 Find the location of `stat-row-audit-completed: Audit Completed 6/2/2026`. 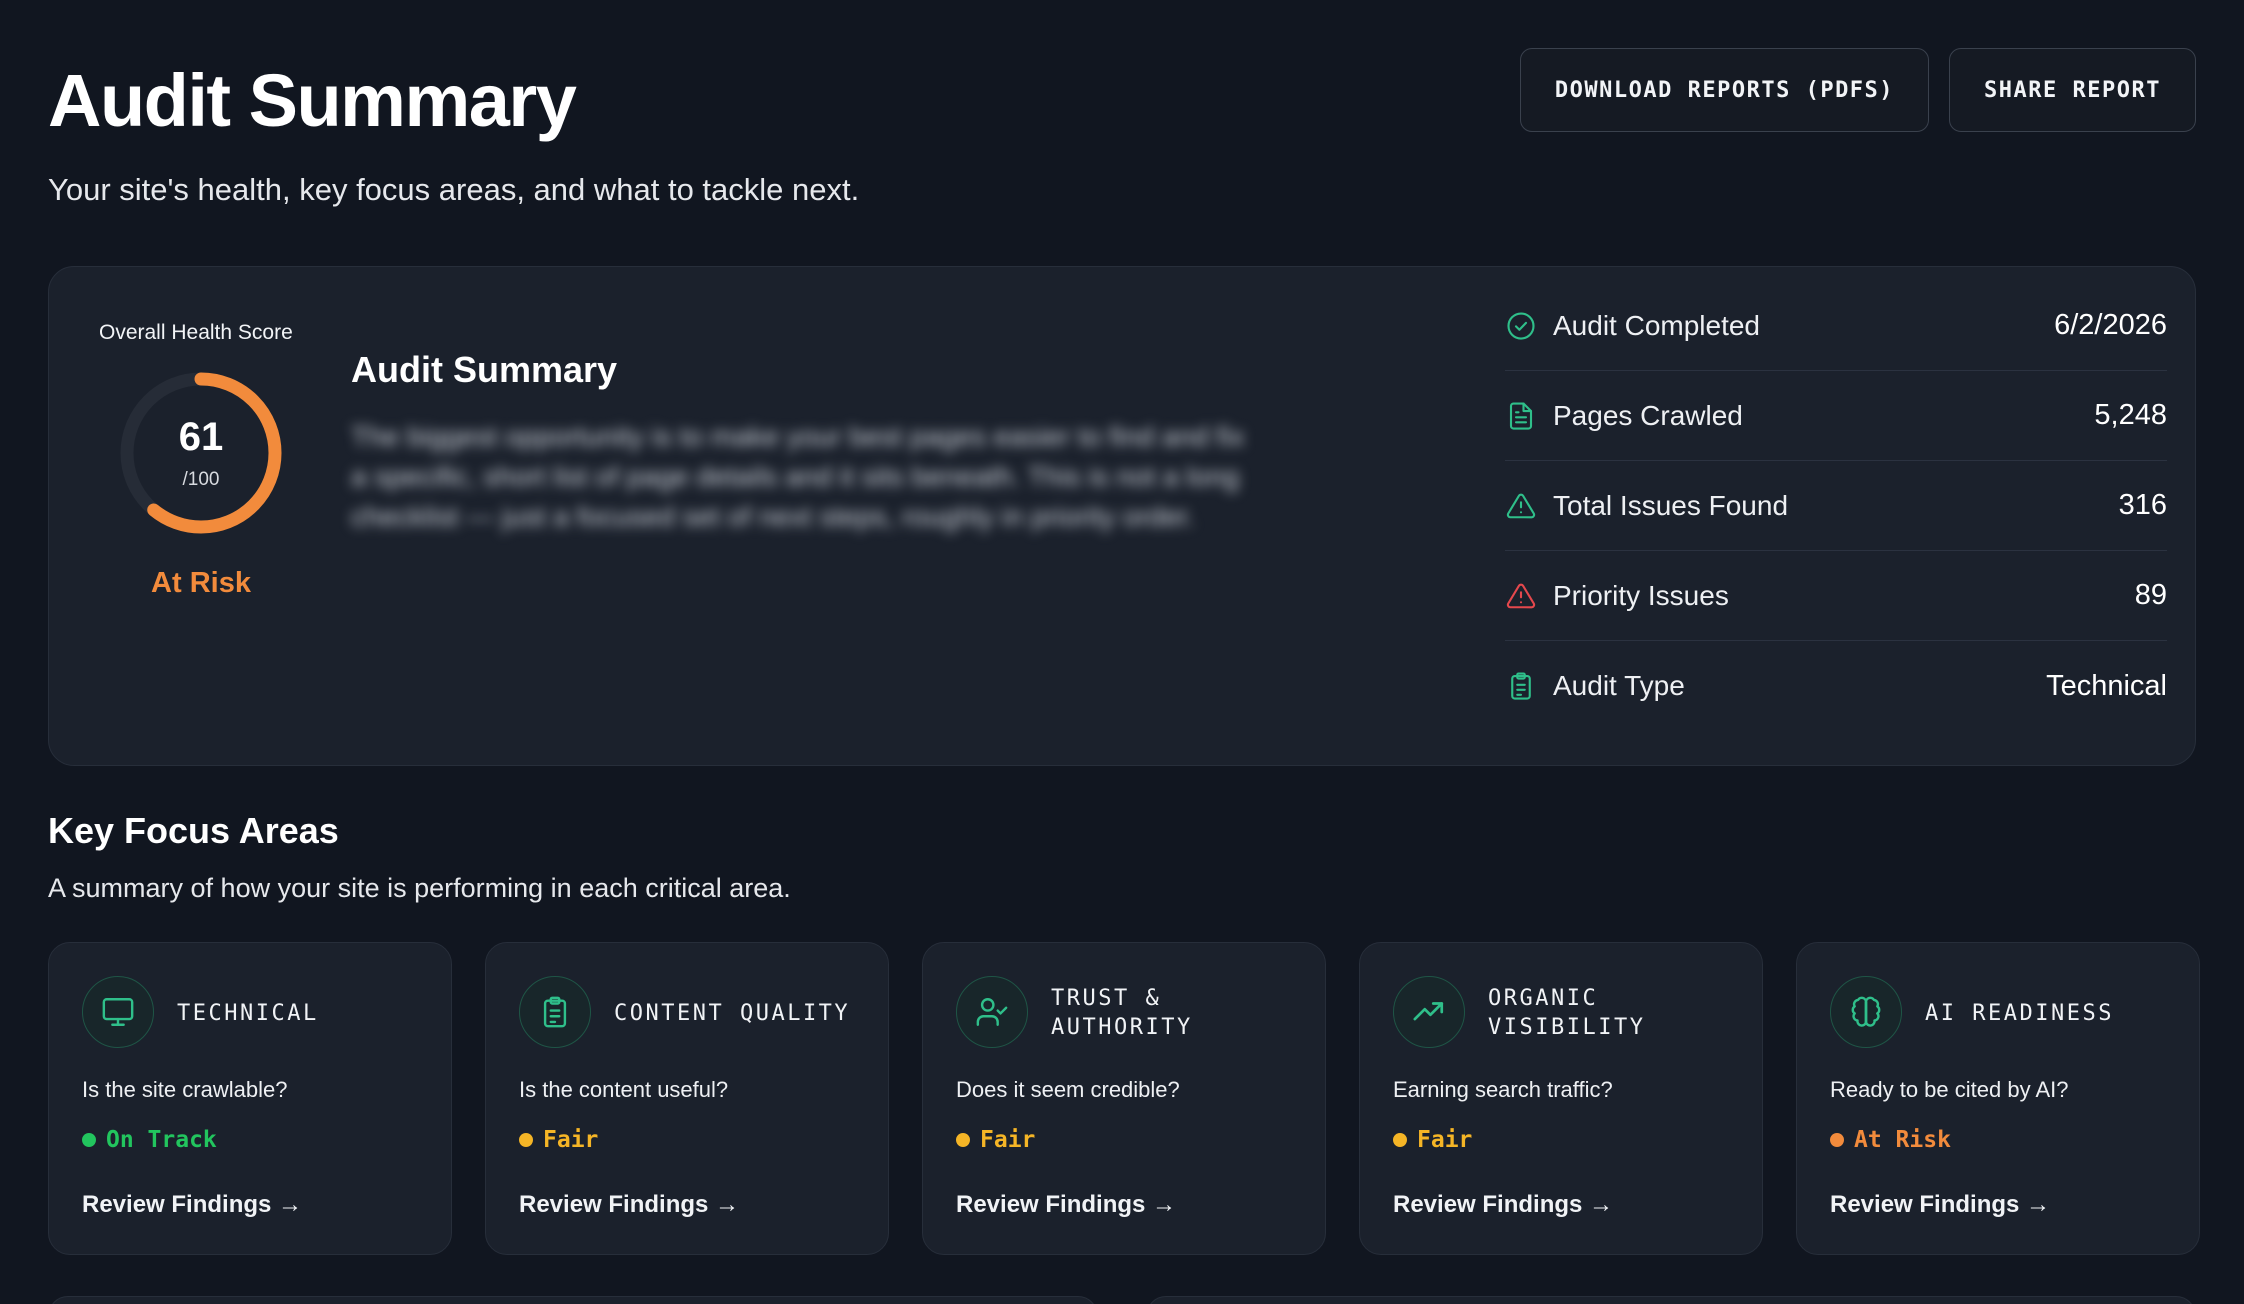

stat-row-audit-completed: Audit Completed 6/2/2026 is located at coordinates (1836, 326).